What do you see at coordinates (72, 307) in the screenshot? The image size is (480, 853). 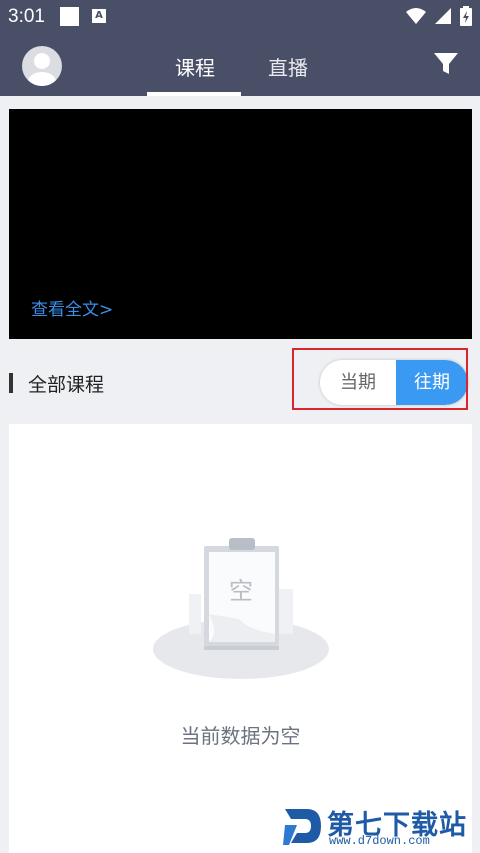 I see `view-full-text-link: 查看全文>` at bounding box center [72, 307].